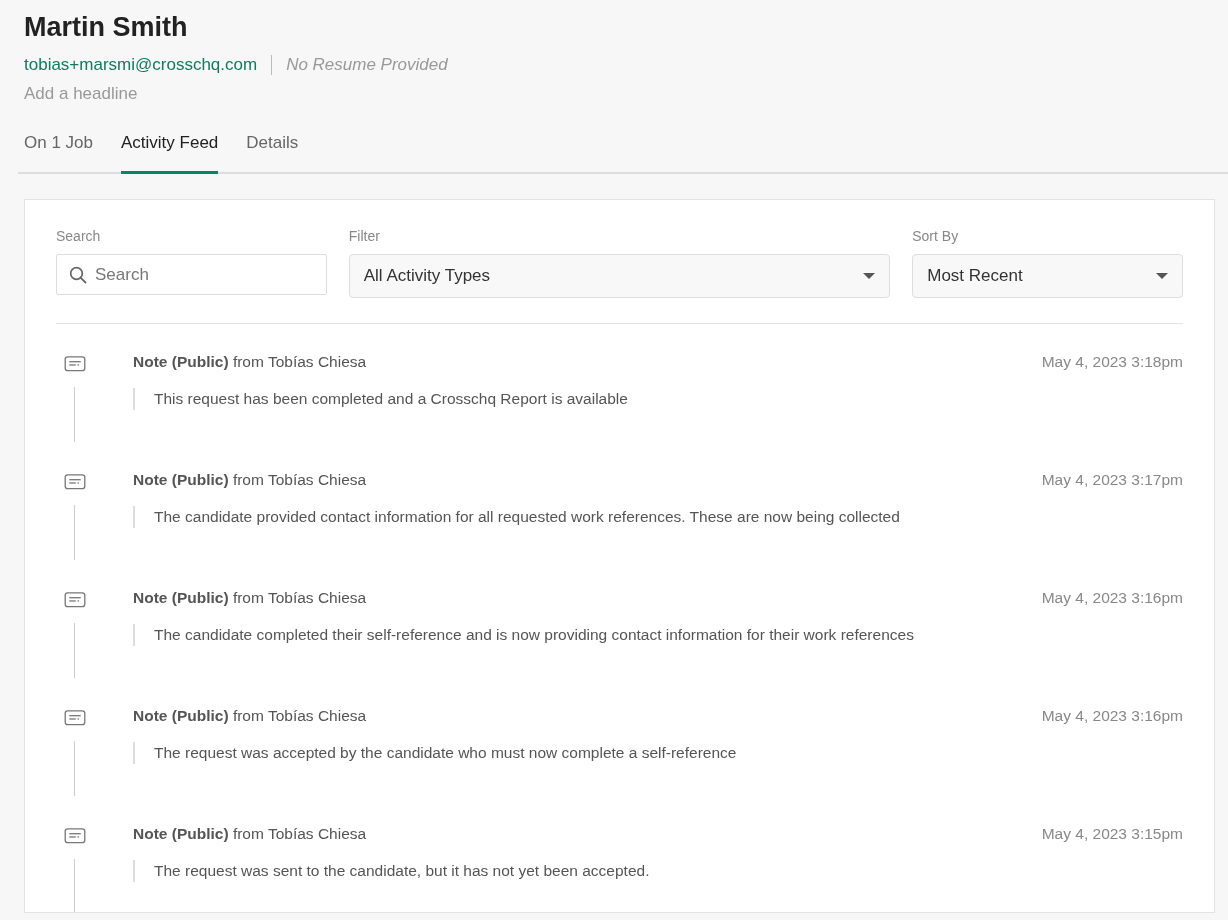  What do you see at coordinates (619, 276) in the screenshot?
I see `filter-dropdown: All Activity Types` at bounding box center [619, 276].